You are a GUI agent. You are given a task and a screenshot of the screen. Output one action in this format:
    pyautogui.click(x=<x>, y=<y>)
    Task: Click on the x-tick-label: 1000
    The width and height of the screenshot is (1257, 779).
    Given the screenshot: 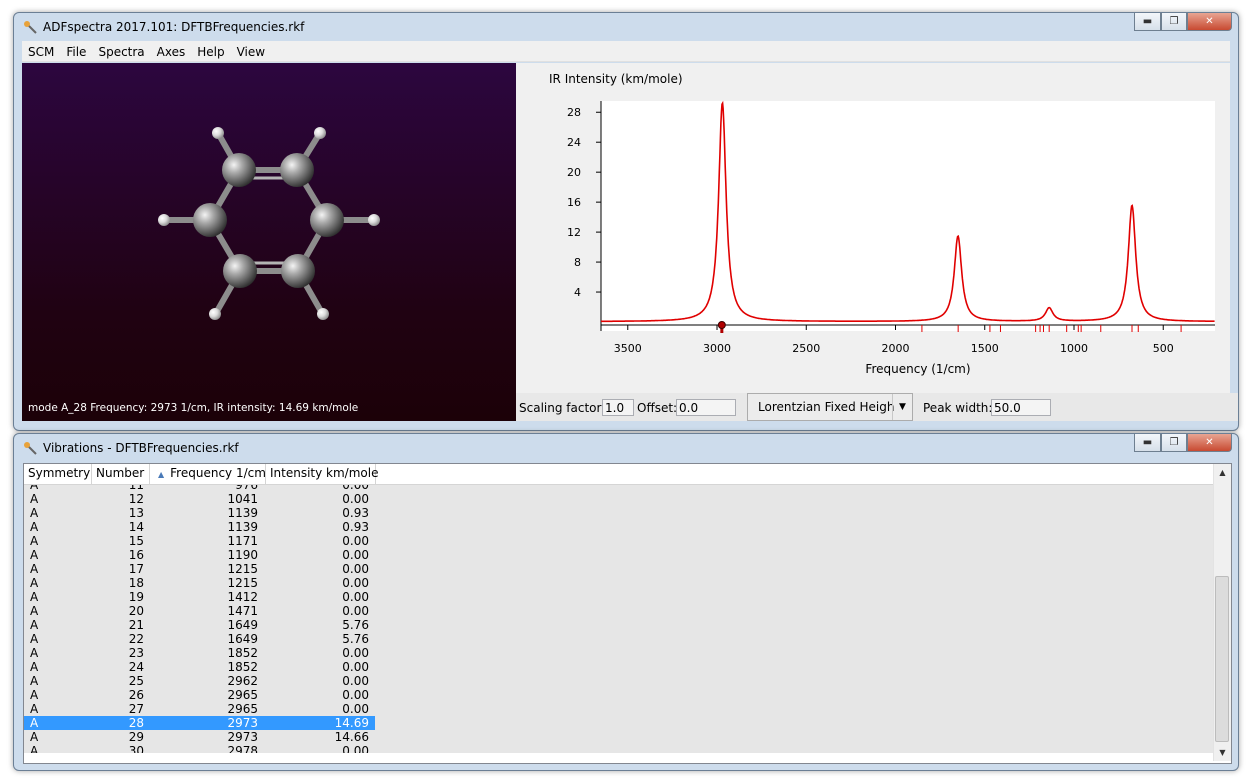 What is the action you would take?
    pyautogui.click(x=1074, y=348)
    